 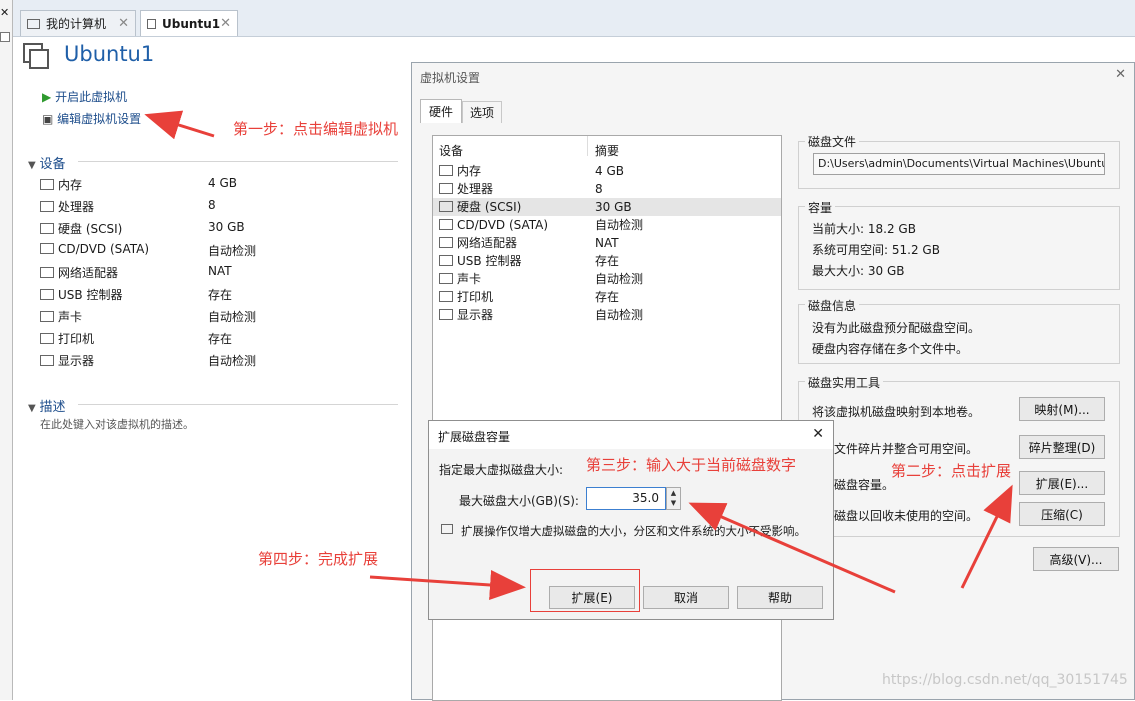 I want to click on hardware-label: USB 控制器, so click(x=489, y=261).